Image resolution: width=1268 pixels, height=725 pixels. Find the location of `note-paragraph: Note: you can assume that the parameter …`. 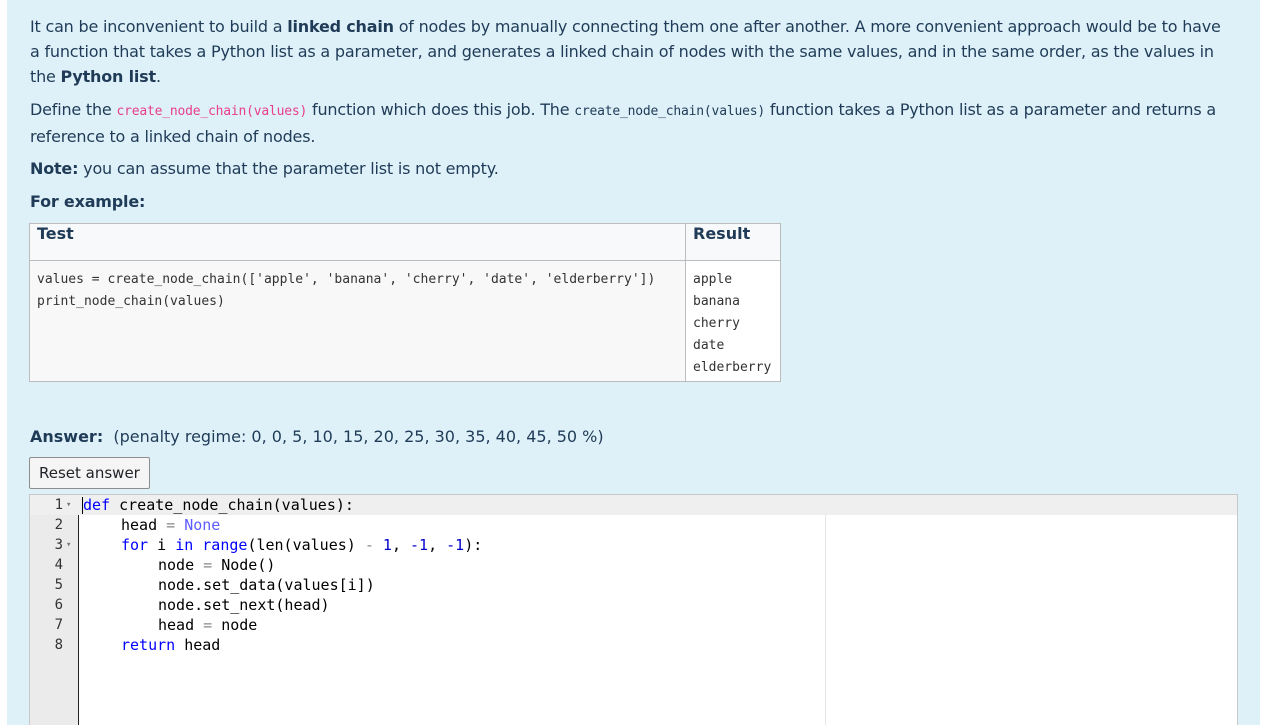

note-paragraph: Note: you can assume that the parameter … is located at coordinates (630, 168).